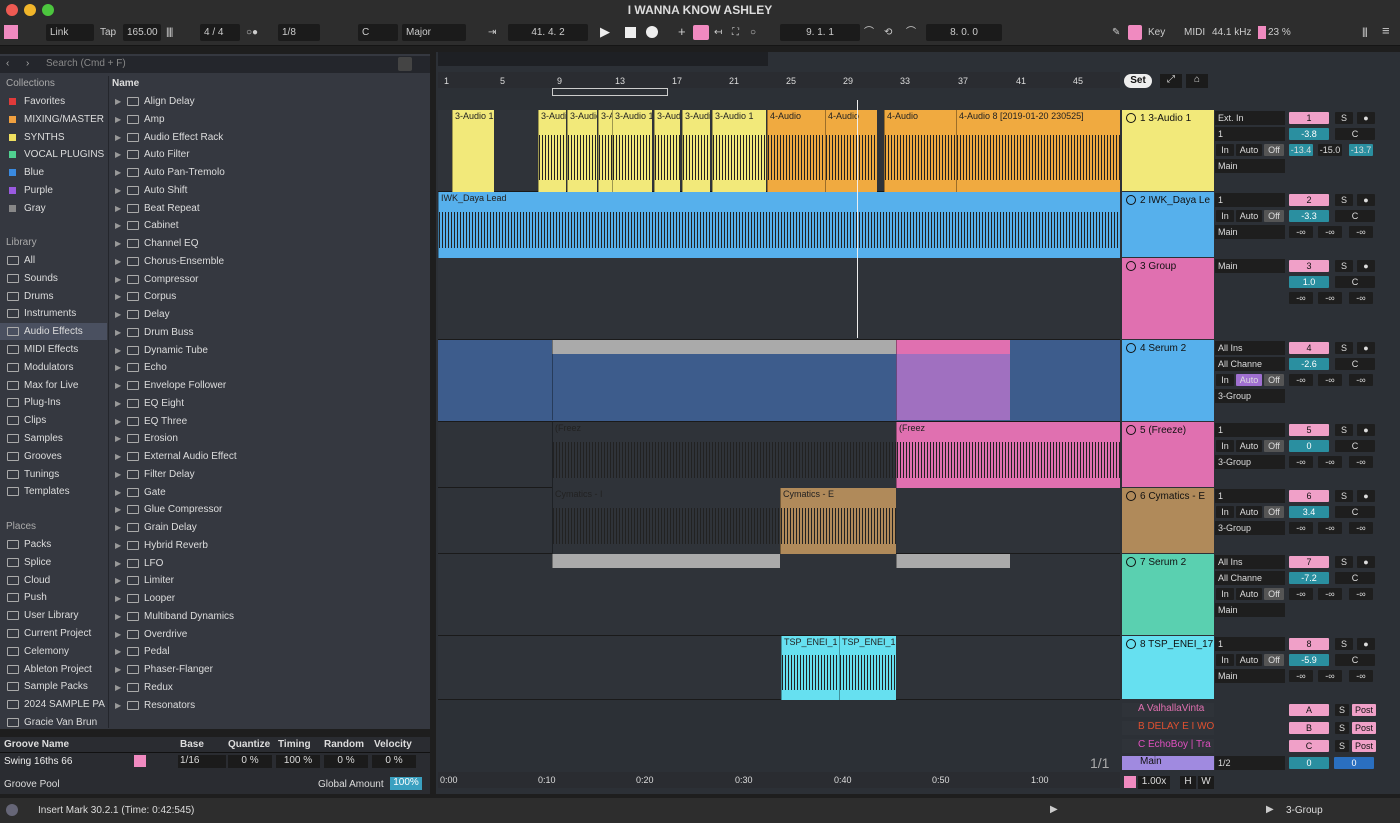 Image resolution: width=1400 pixels, height=823 pixels. I want to click on library-item: Plug-Ins, so click(53, 402).